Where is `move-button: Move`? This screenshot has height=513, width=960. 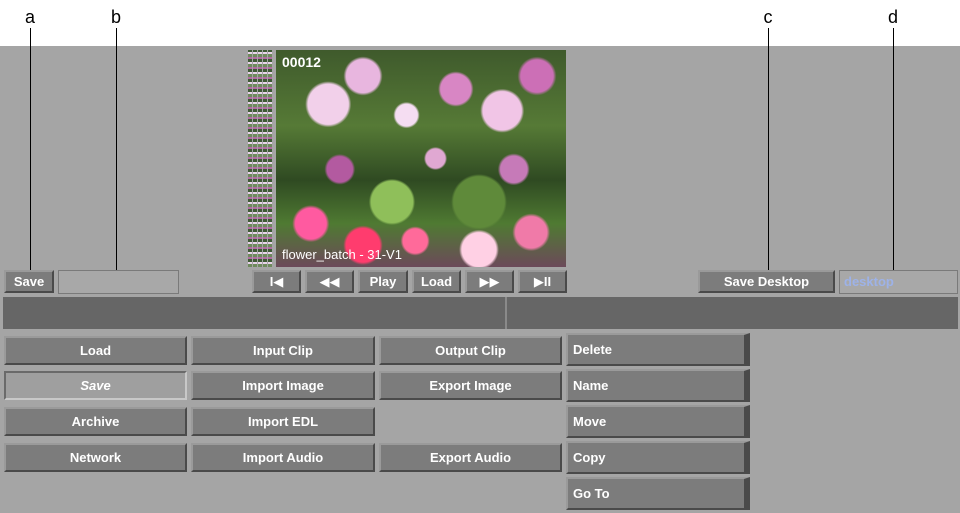
move-button: Move is located at coordinates (658, 421).